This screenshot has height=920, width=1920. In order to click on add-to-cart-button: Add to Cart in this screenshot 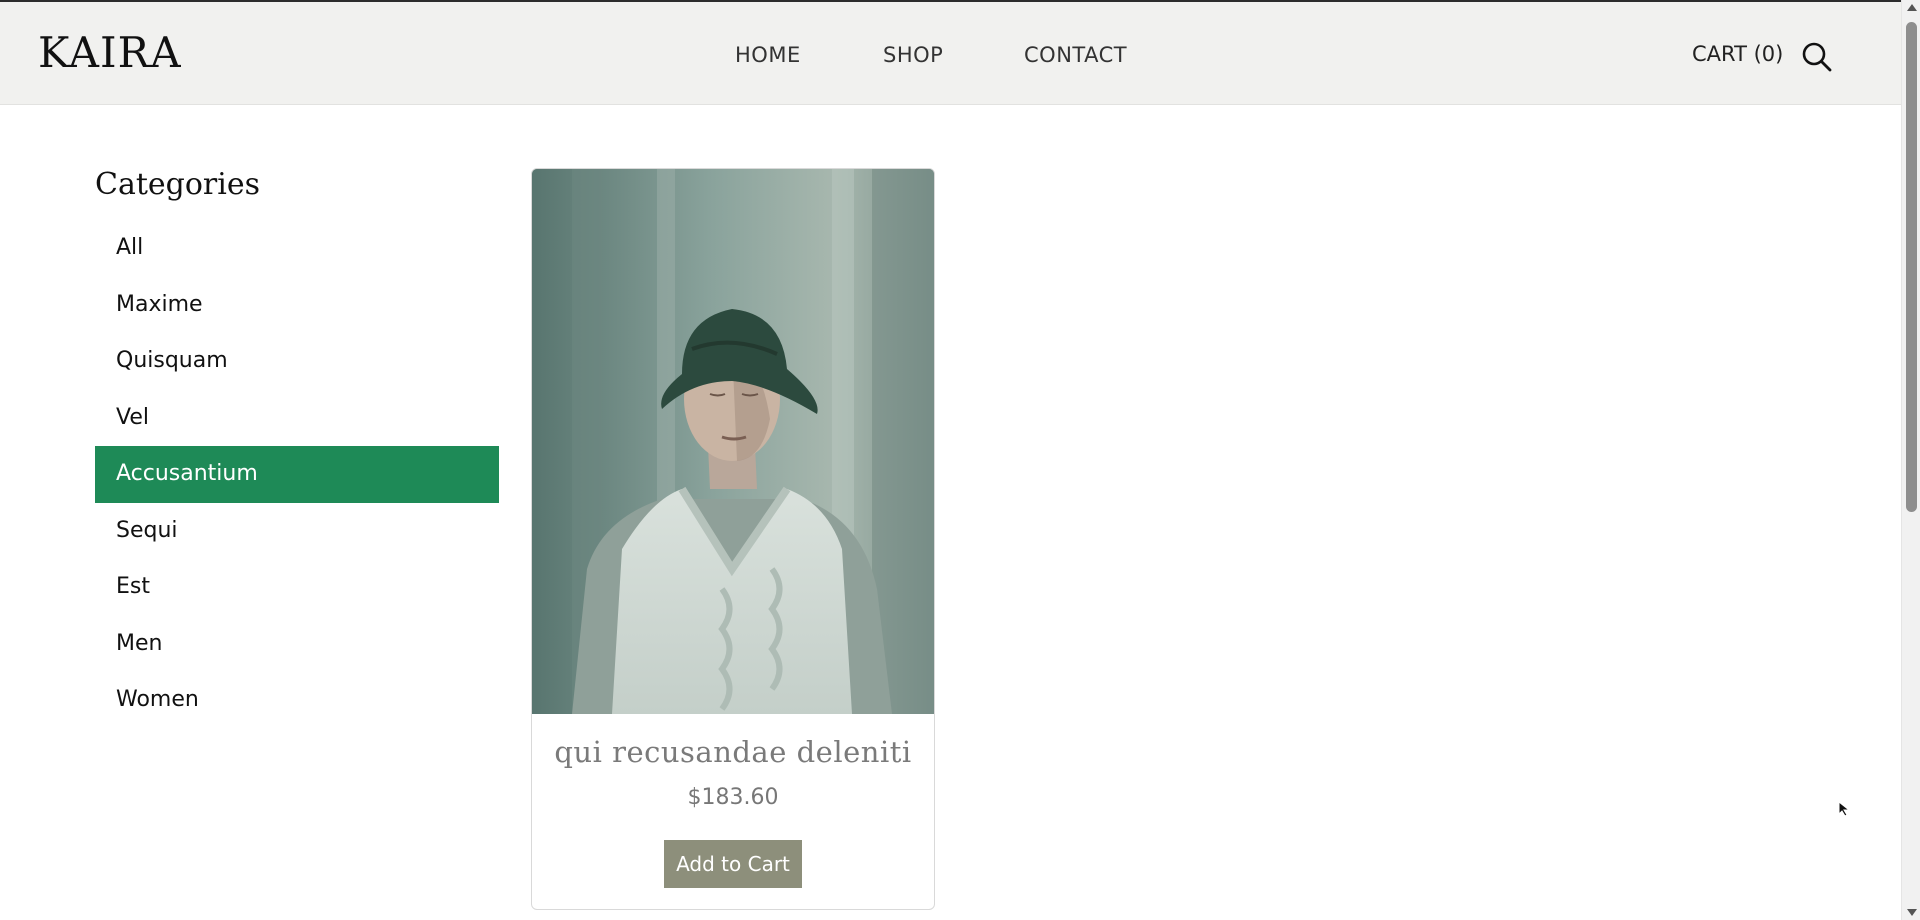, I will do `click(733, 864)`.